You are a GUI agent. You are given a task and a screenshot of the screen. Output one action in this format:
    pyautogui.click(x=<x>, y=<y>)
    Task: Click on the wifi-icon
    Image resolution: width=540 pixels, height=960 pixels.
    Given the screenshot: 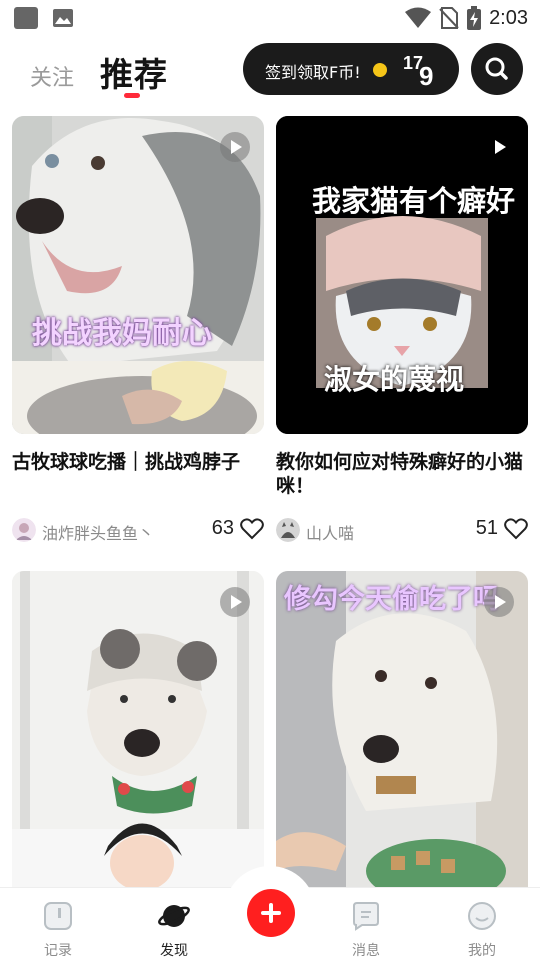 What is the action you would take?
    pyautogui.click(x=418, y=17)
    